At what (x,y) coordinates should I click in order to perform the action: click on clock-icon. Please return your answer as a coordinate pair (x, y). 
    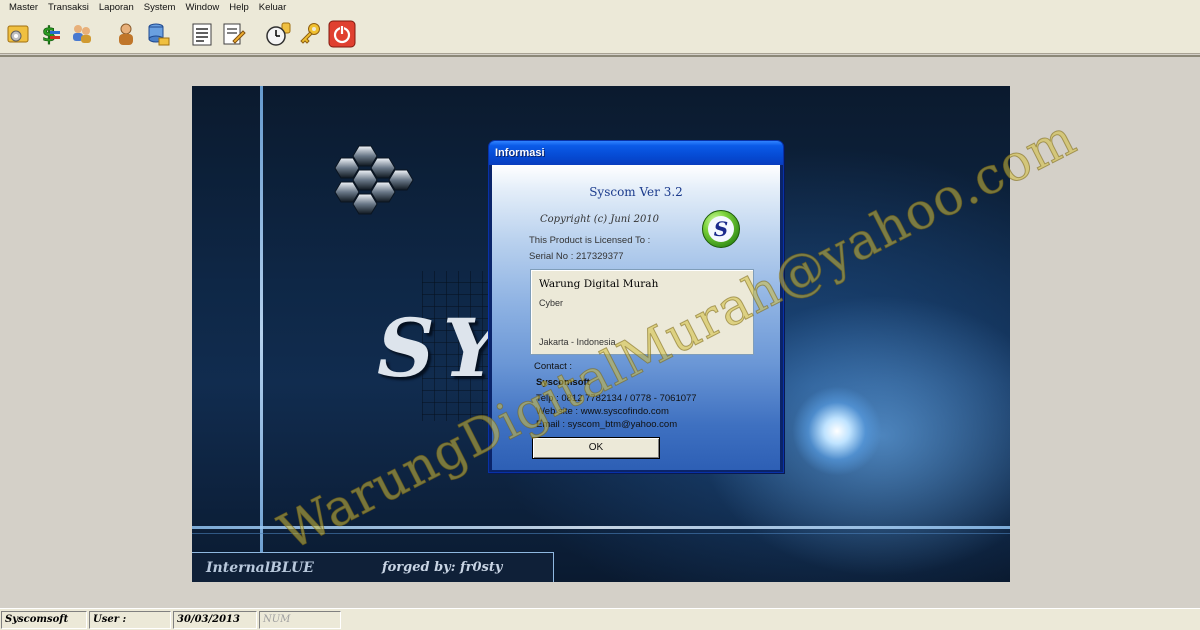
    Looking at the image, I should click on (278, 34).